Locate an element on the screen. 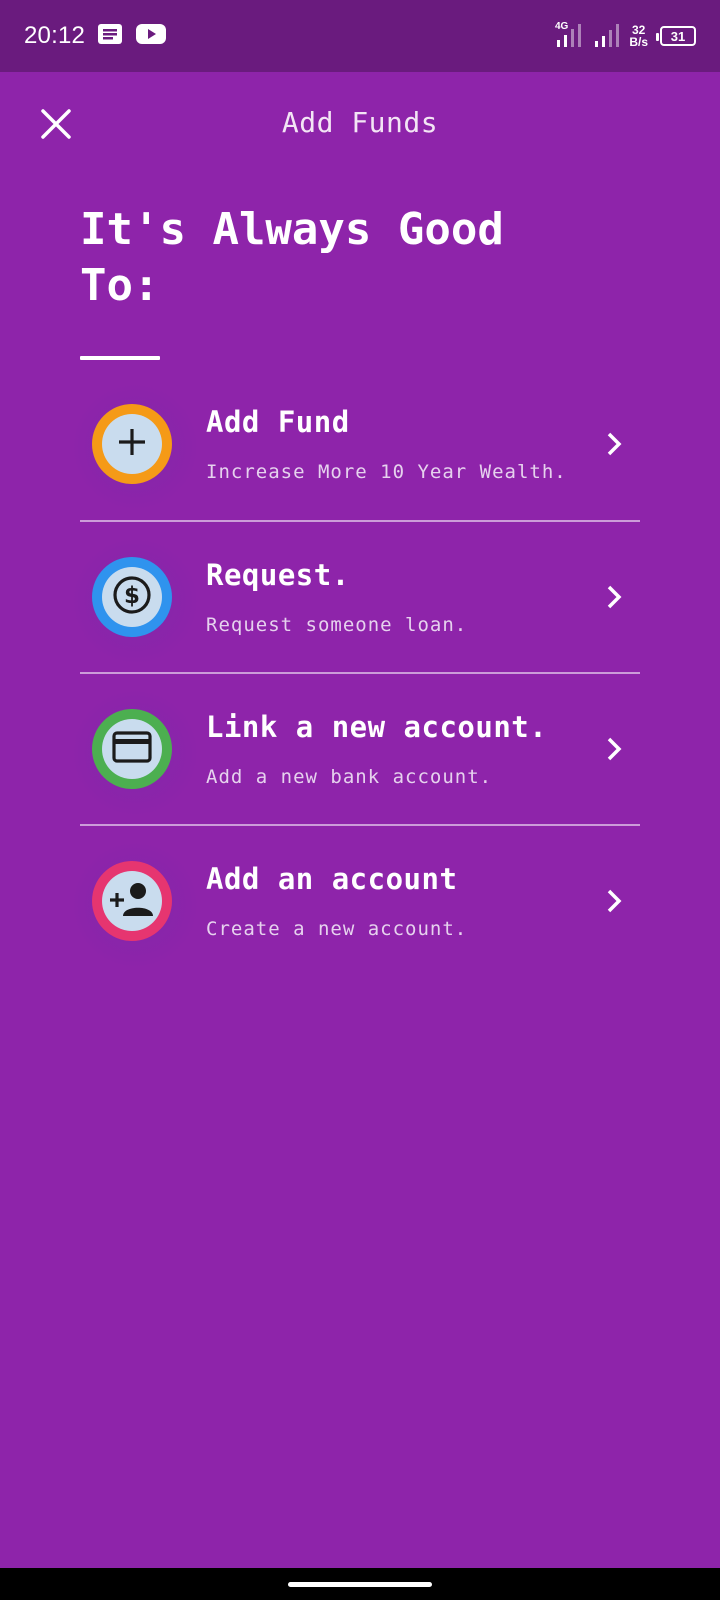  headline-line-1: It's Always Good is located at coordinates (292, 229).